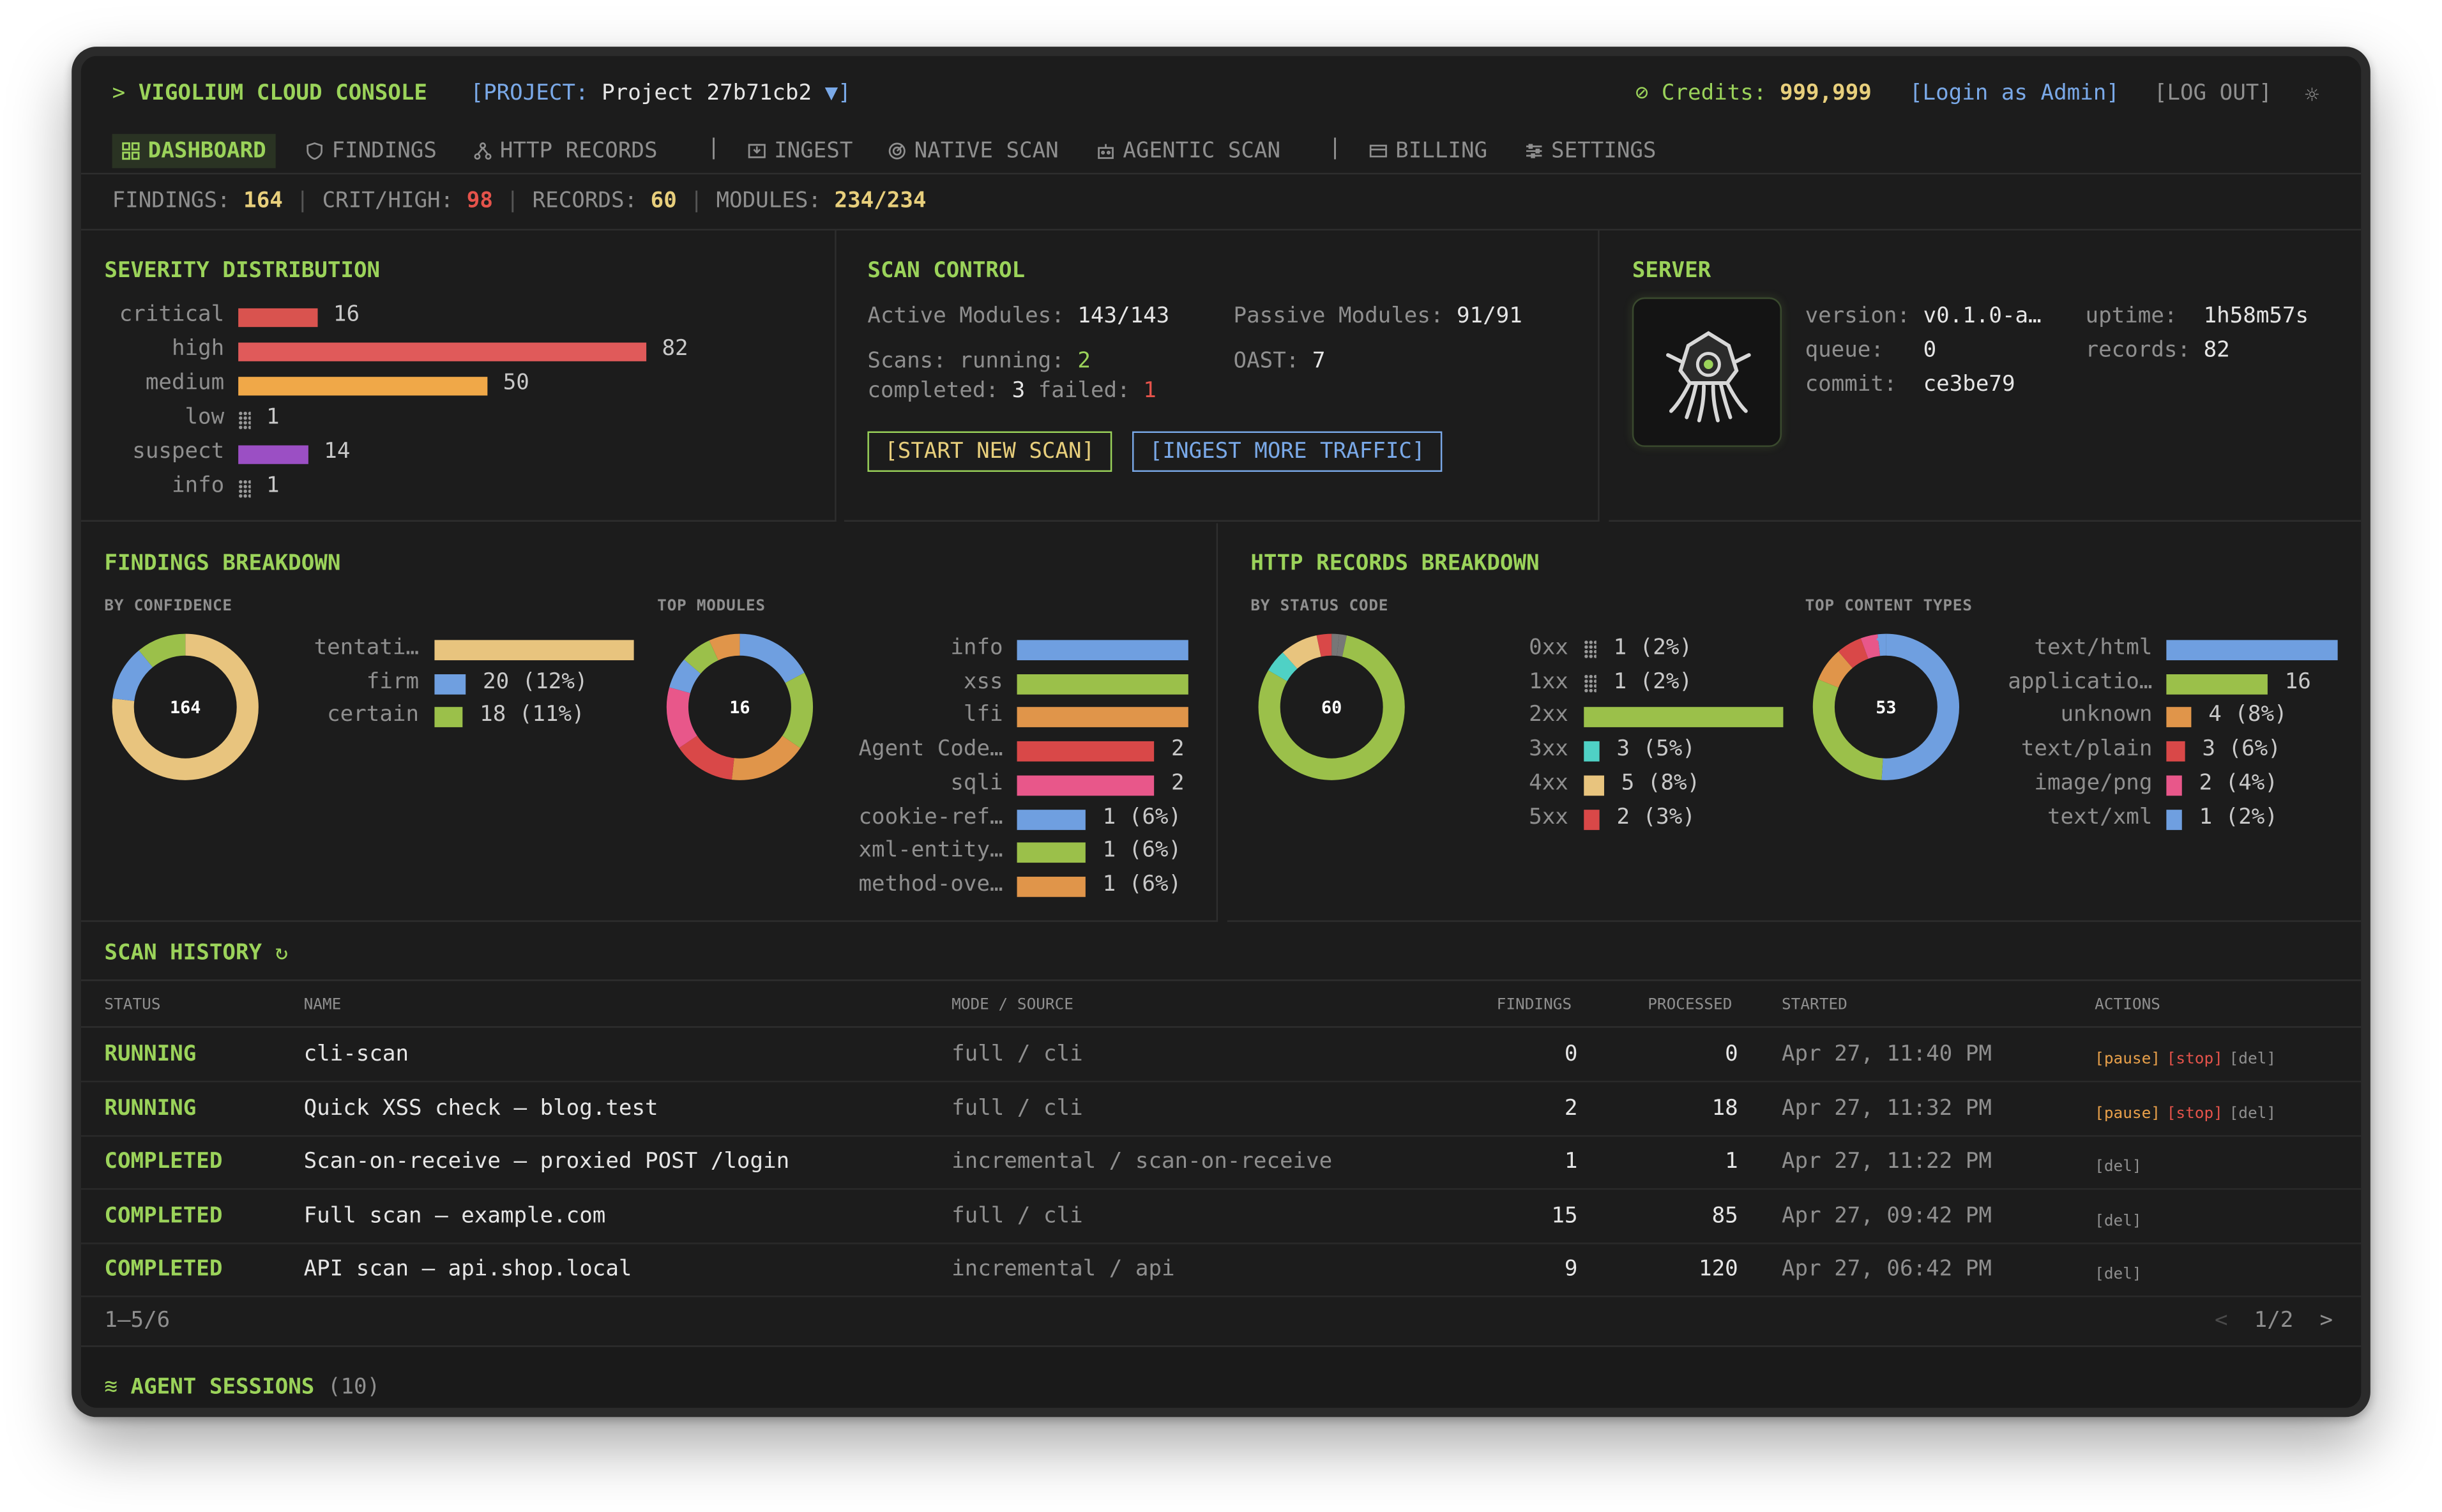 The height and width of the screenshot is (1512, 2442). I want to click on scans-failed: 1, so click(1150, 391).